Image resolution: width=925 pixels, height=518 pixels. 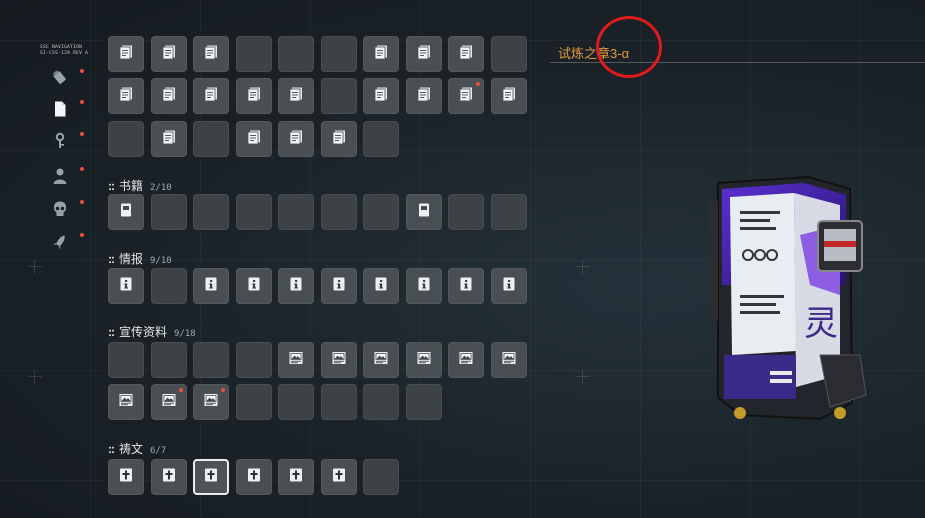 What do you see at coordinates (60, 211) in the screenshot?
I see `nav-item-skull` at bounding box center [60, 211].